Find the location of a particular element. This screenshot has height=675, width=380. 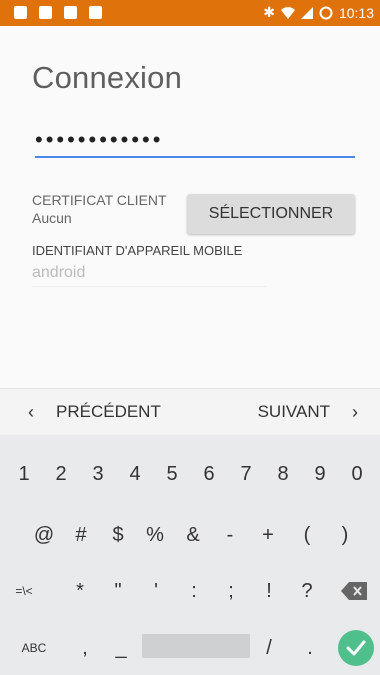

key-plus: + is located at coordinates (268, 535).